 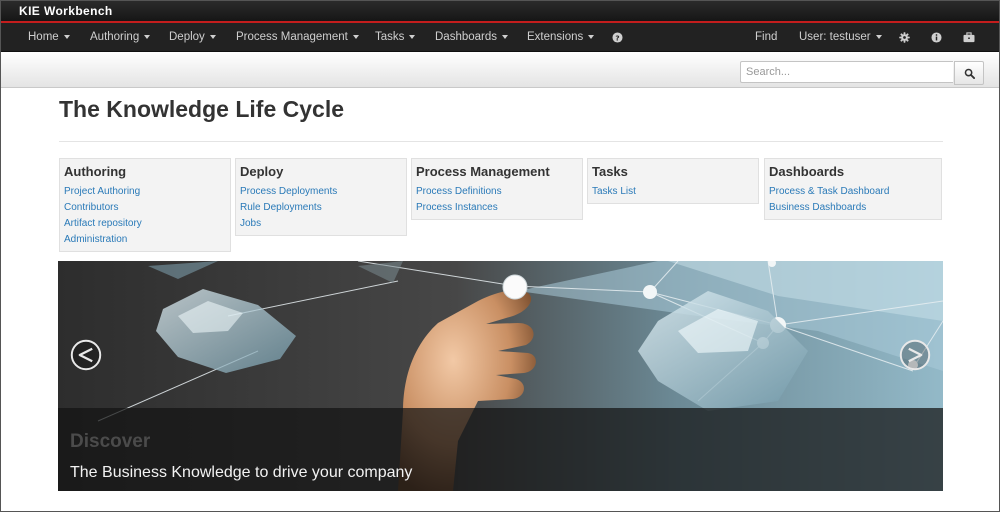 I want to click on nav-process-management-label: Process Management, so click(x=292, y=37).